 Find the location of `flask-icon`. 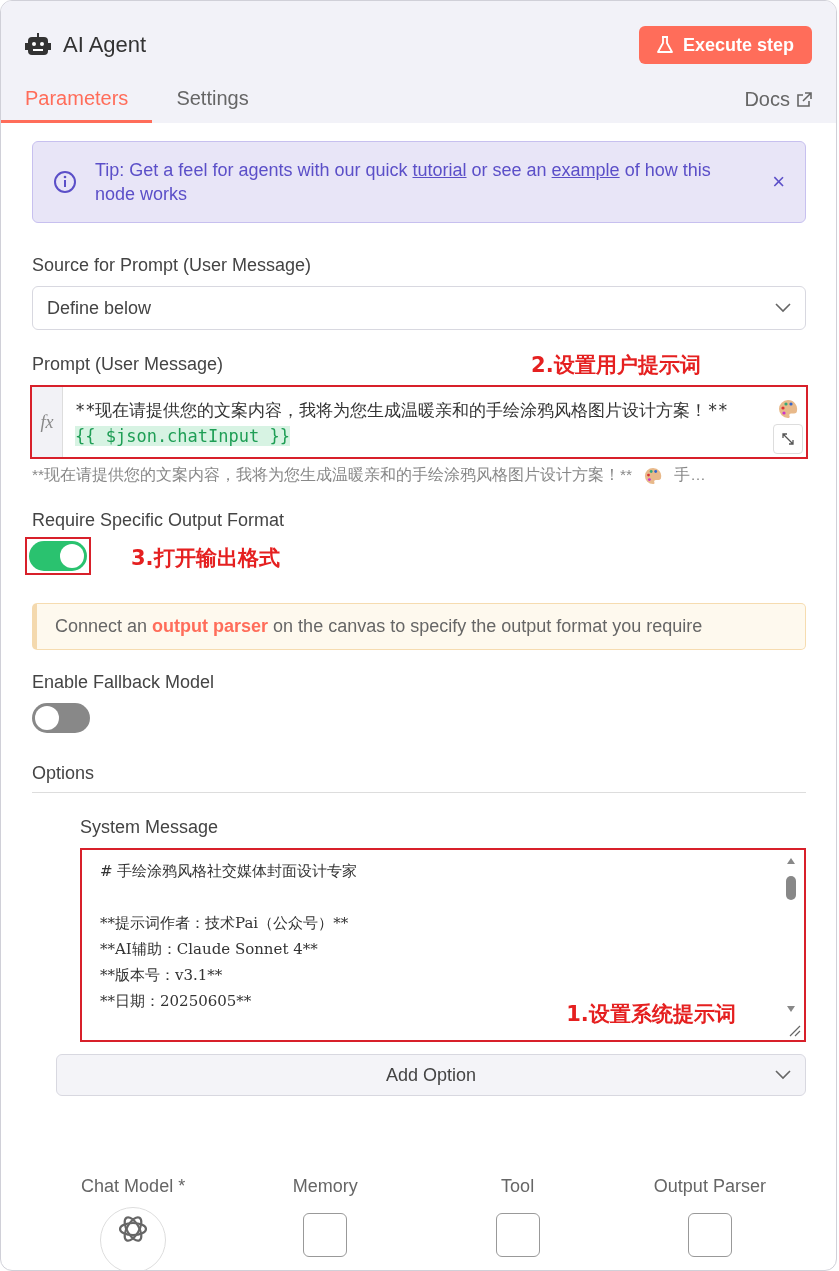

flask-icon is located at coordinates (664, 45).